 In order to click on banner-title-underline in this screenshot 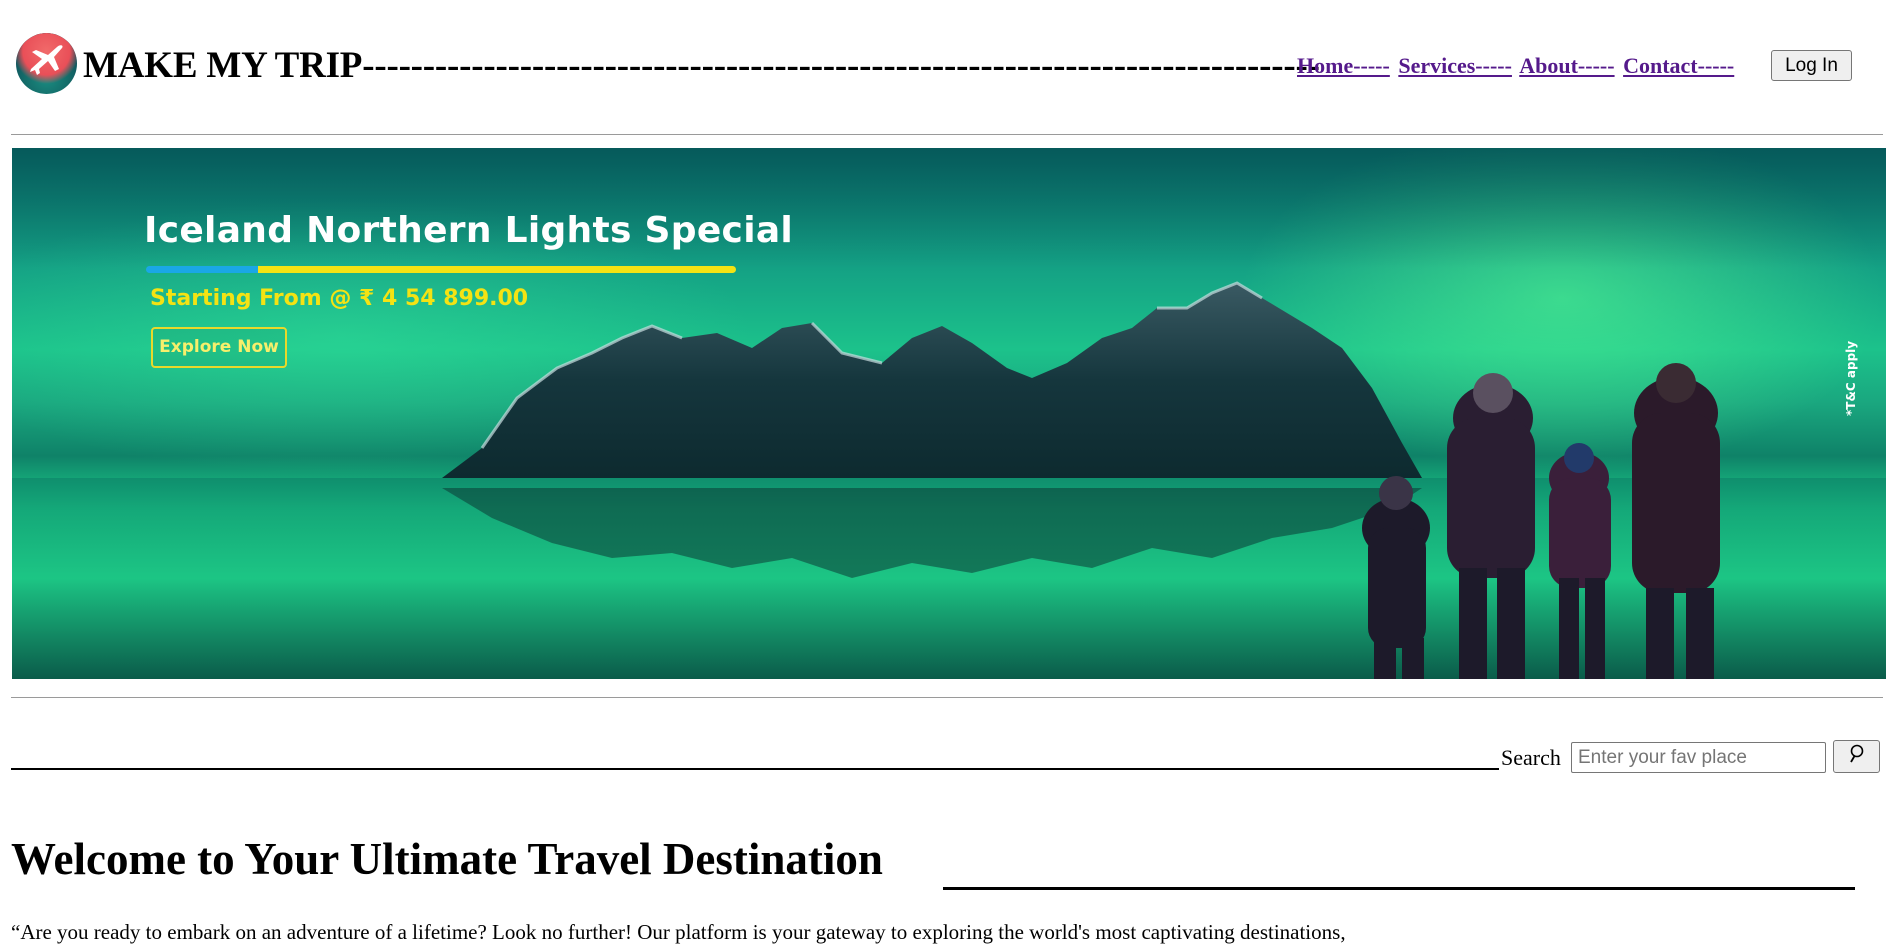, I will do `click(441, 269)`.